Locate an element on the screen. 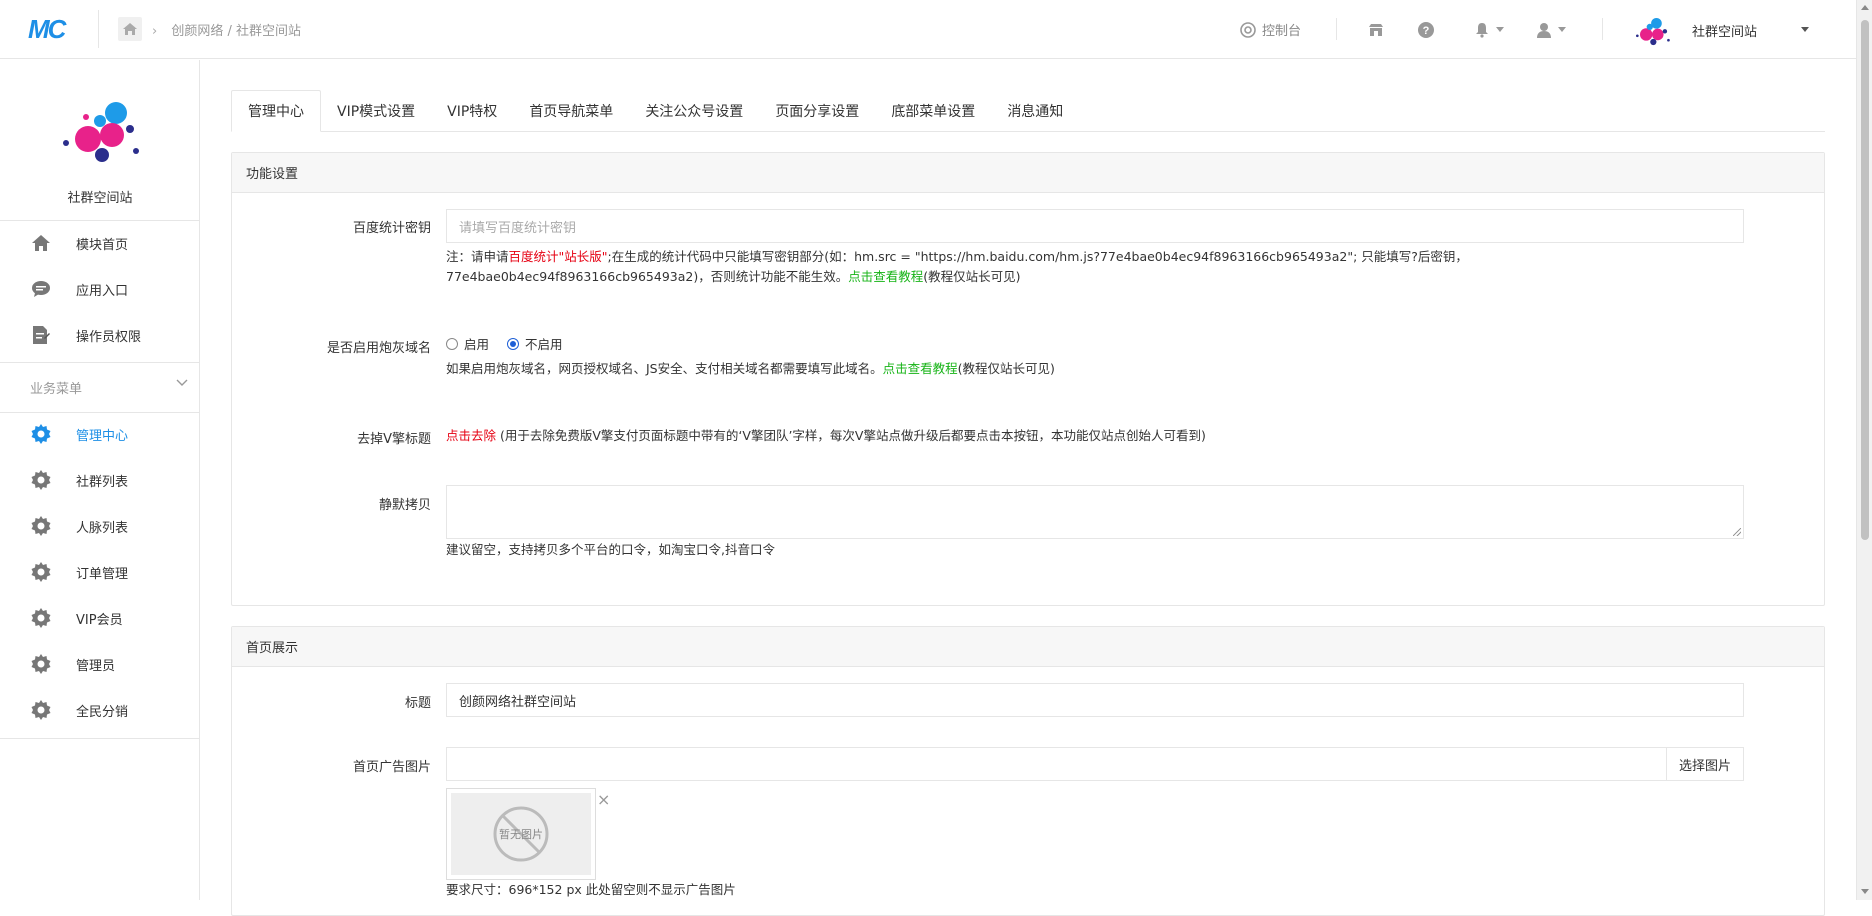 The height and width of the screenshot is (916, 1872). tab-page-share: 页面分享设置 is located at coordinates (817, 111).